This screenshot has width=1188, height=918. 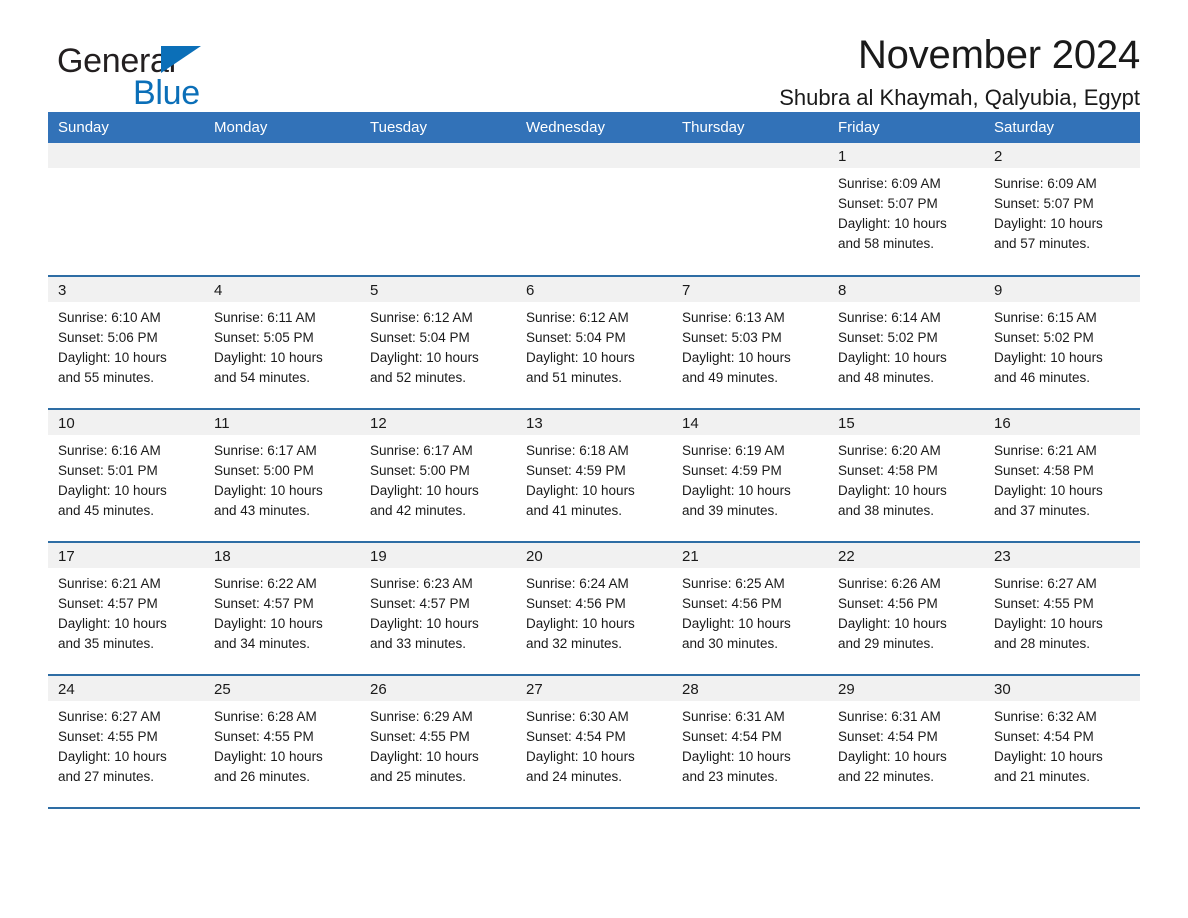 What do you see at coordinates (116, 61) in the screenshot?
I see `logo-text-general: General` at bounding box center [116, 61].